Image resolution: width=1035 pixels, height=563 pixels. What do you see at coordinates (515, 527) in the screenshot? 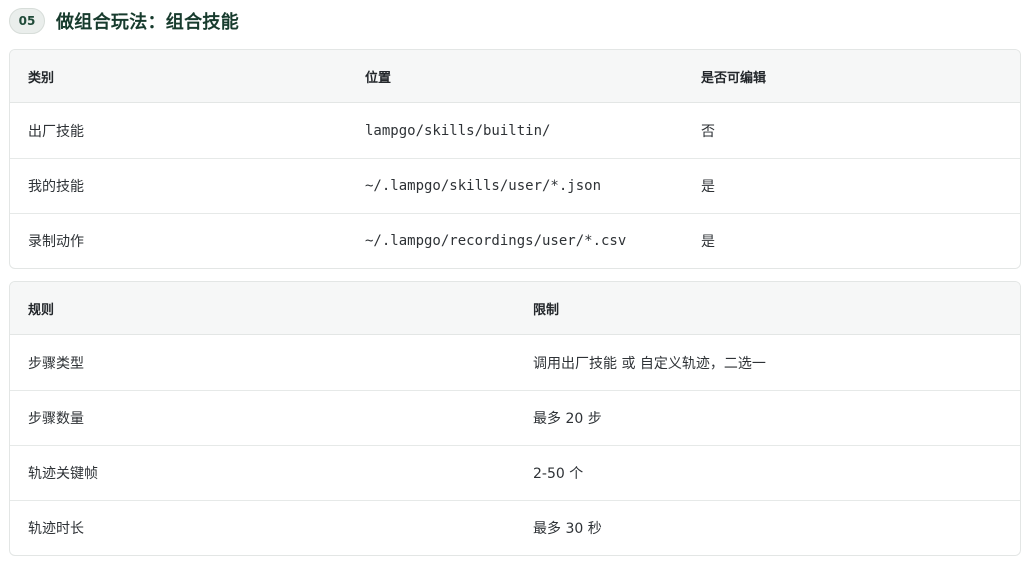
I see `table-row: 轨迹时长 最多 30 秒` at bounding box center [515, 527].